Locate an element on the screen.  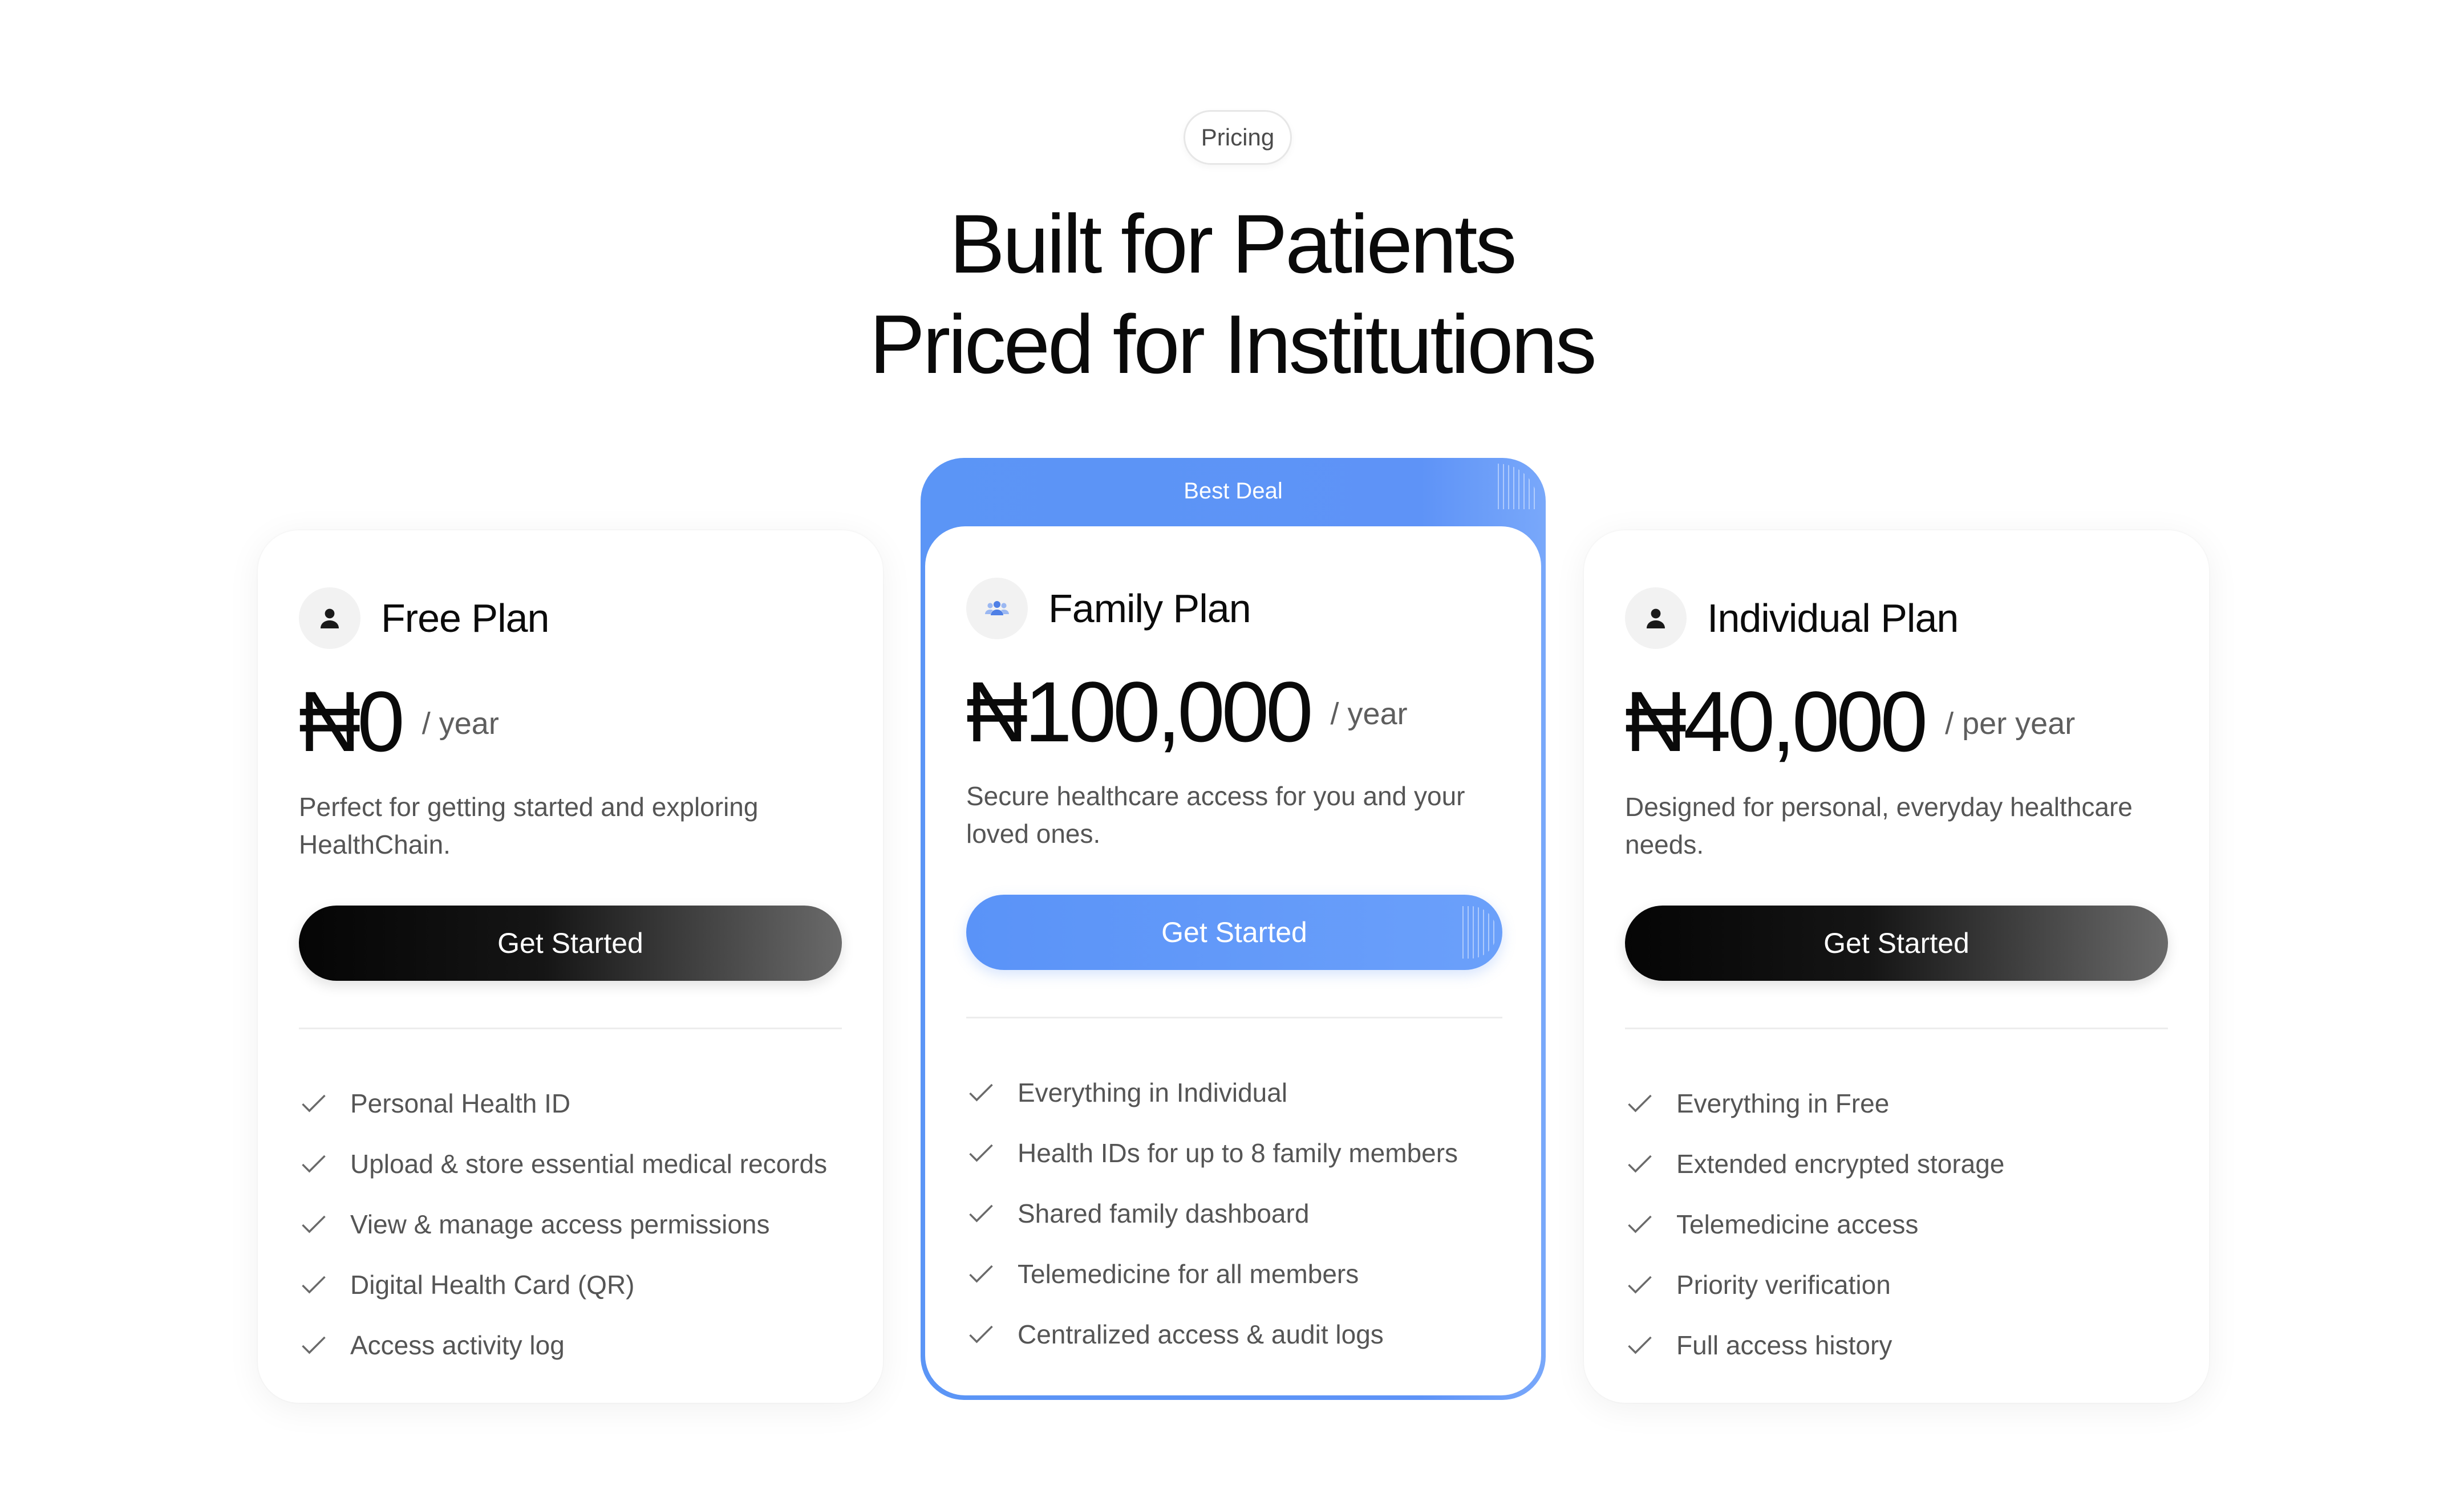
feature-item: Digital Health Card (QR) is located at coordinates (563, 1285).